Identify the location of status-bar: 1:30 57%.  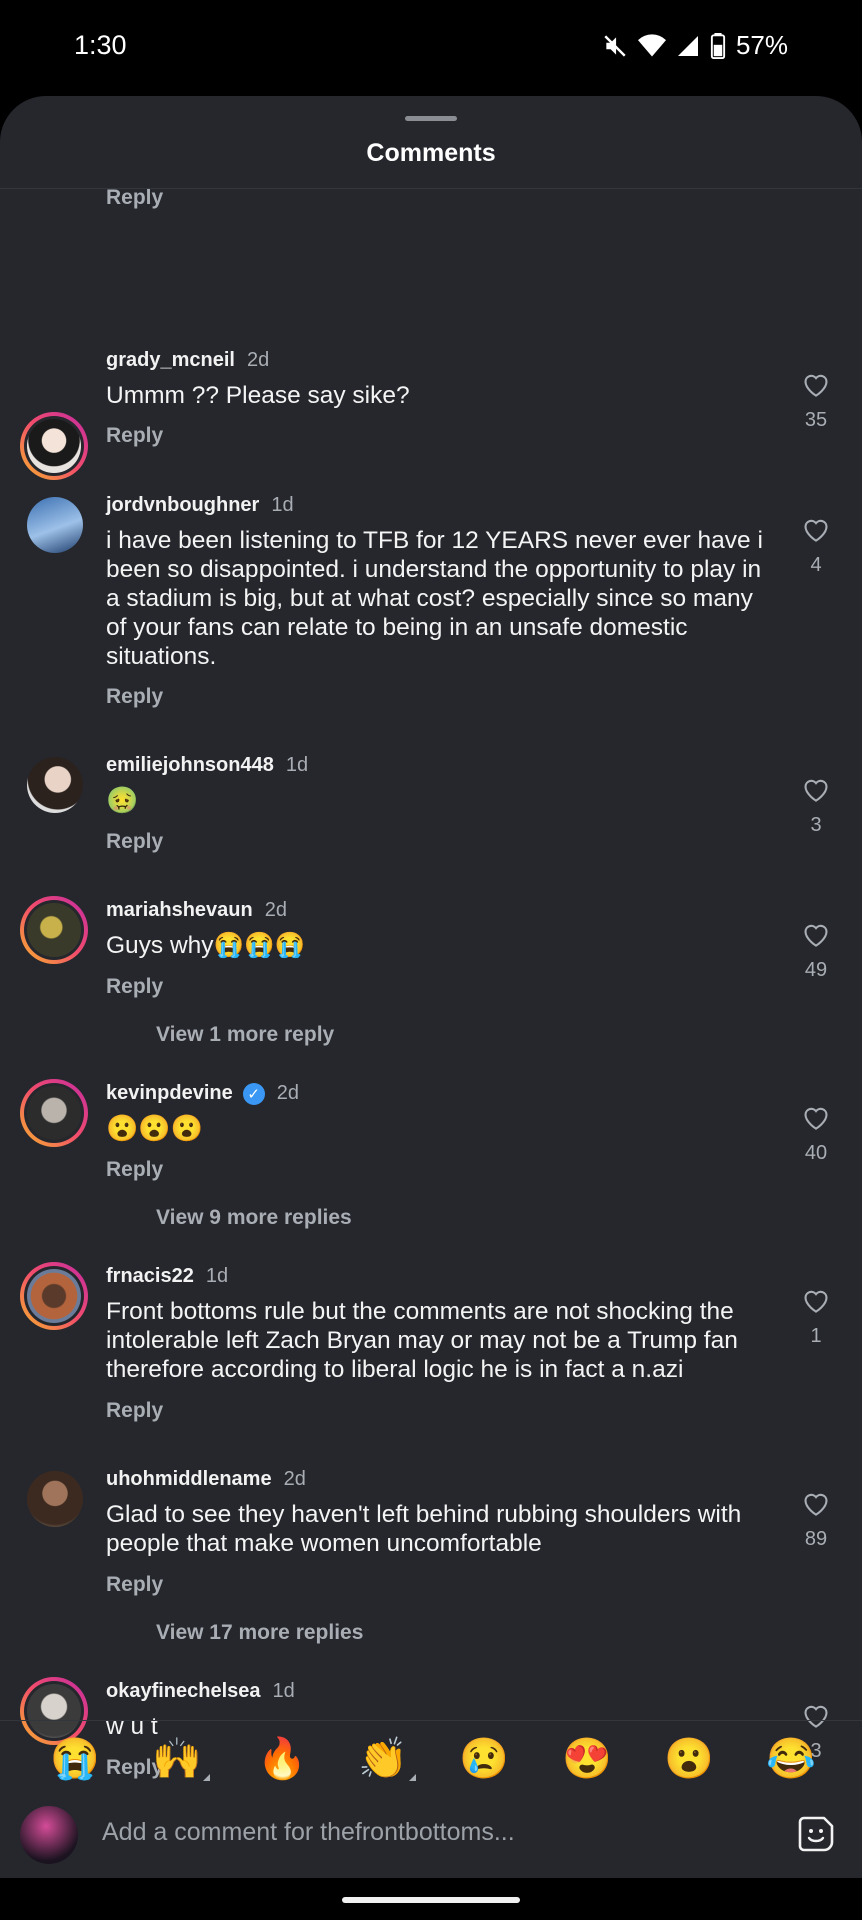
(431, 48).